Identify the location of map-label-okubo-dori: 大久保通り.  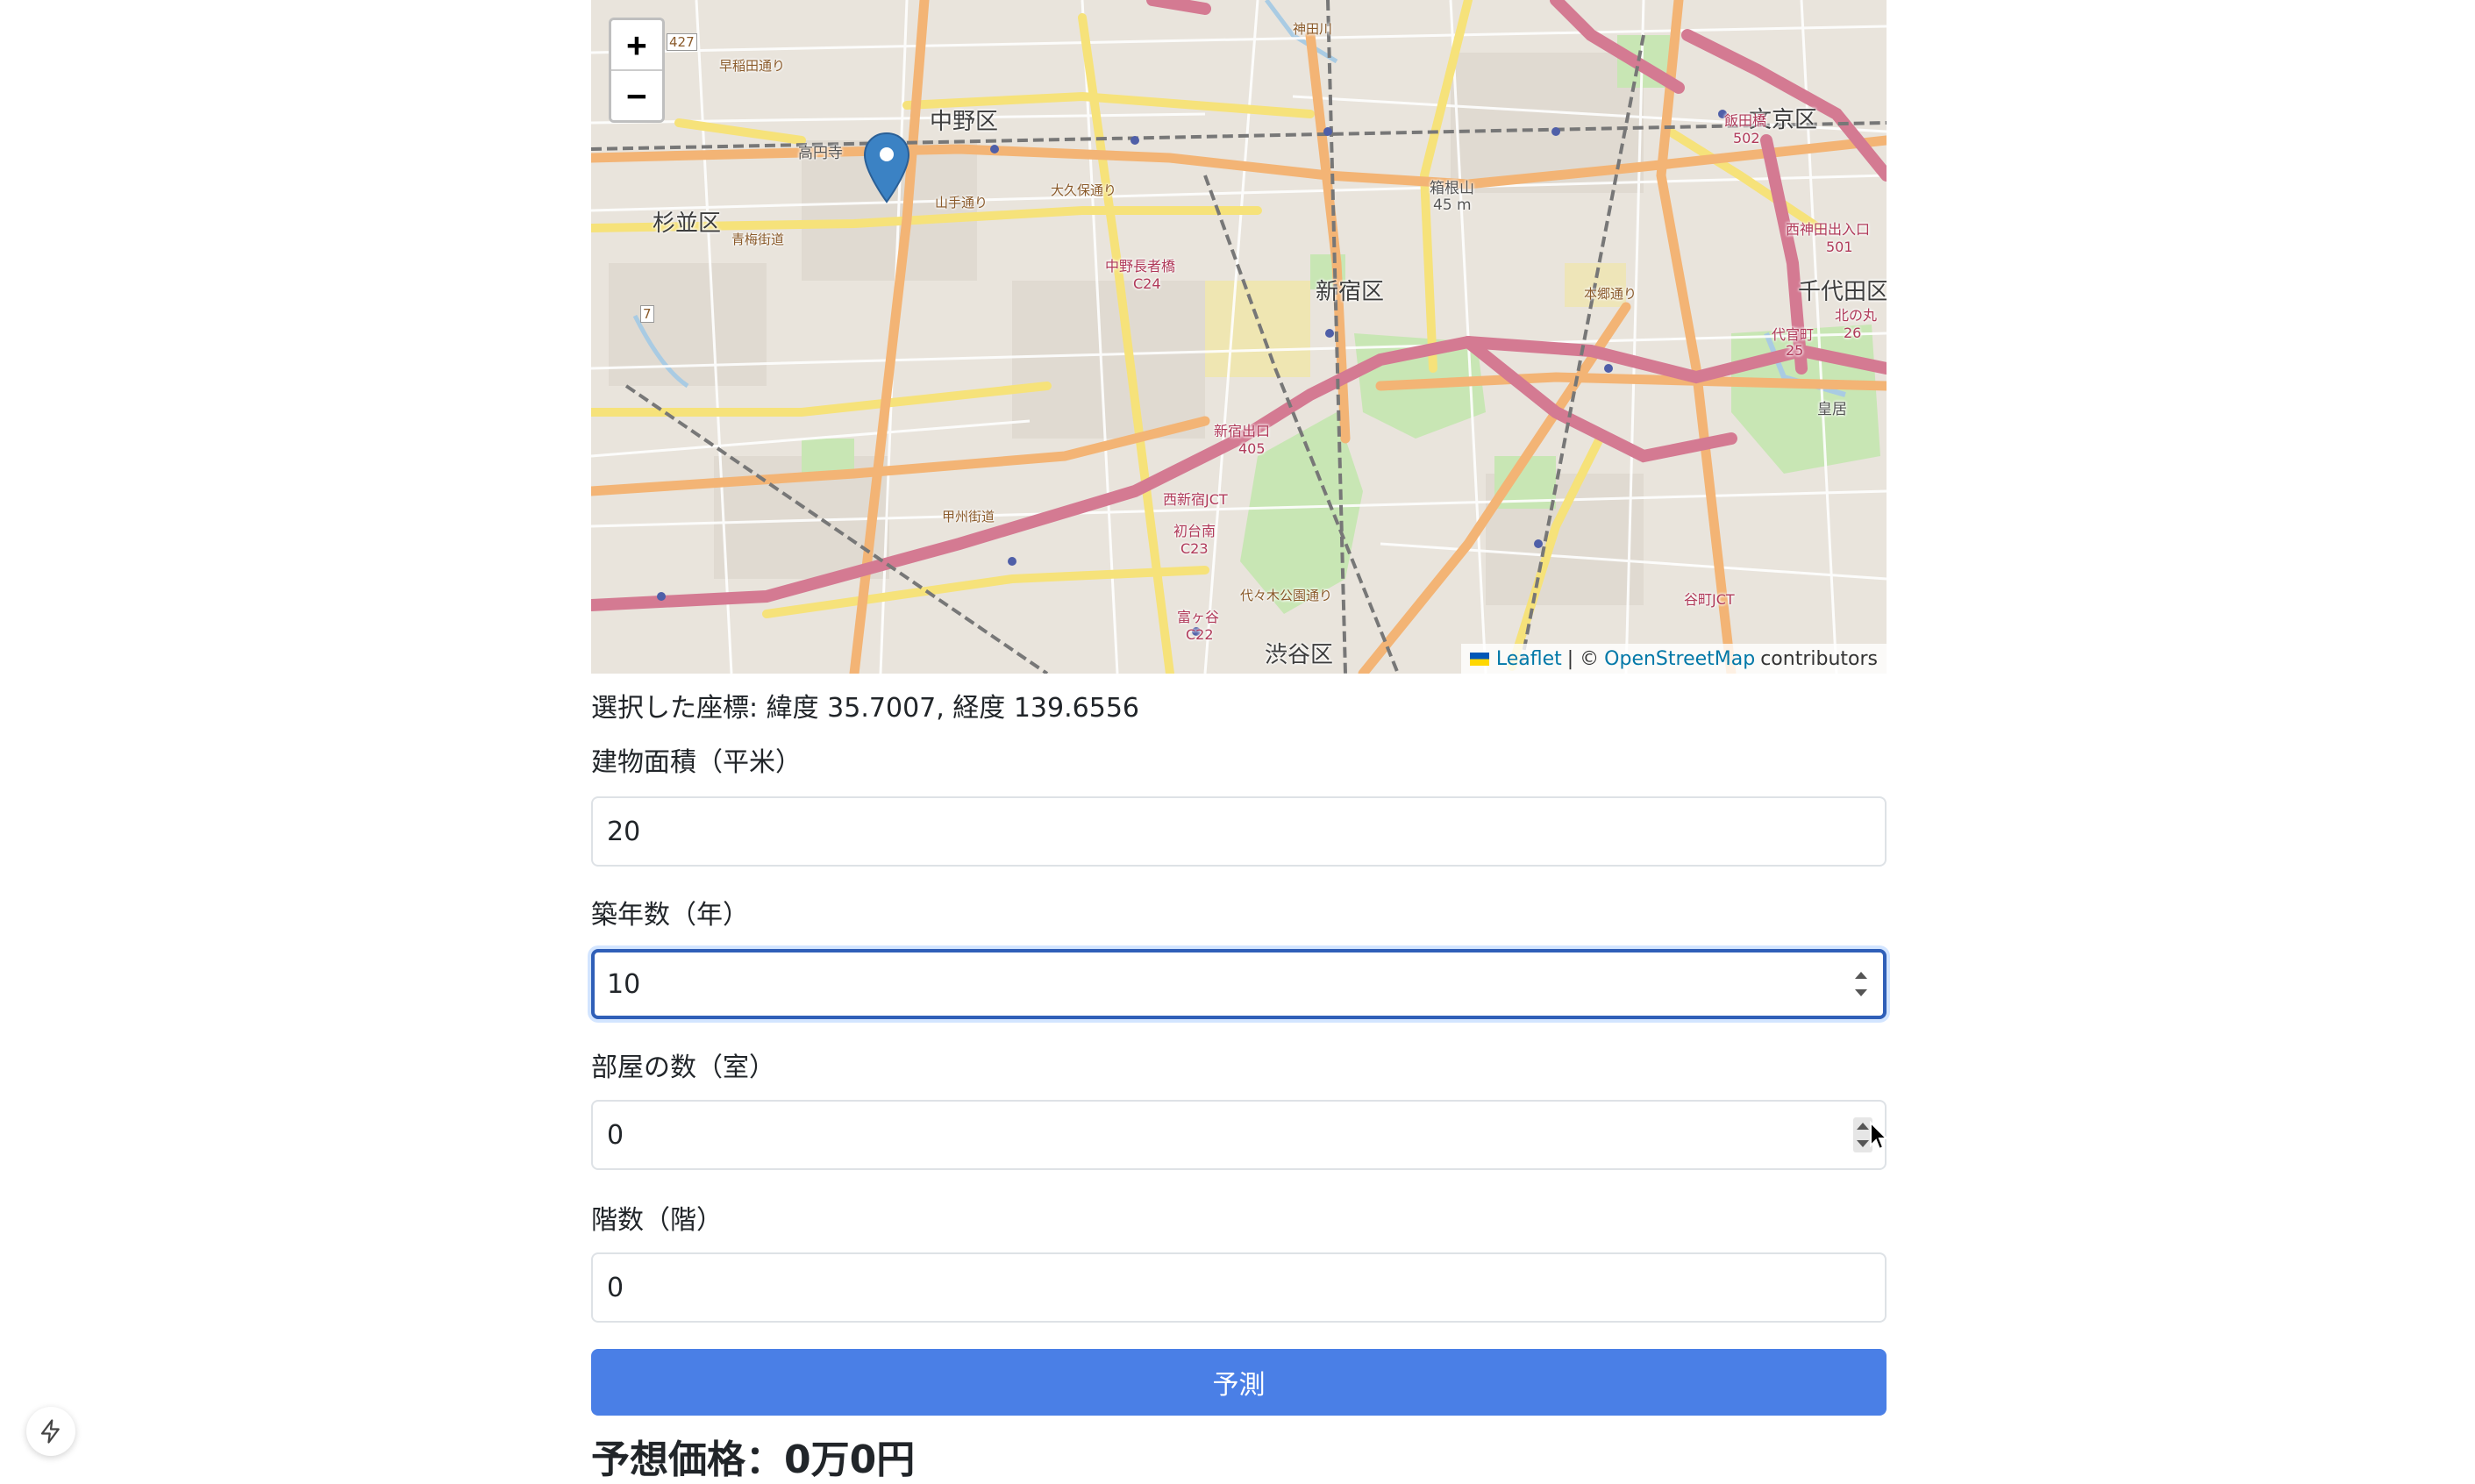
(1084, 190).